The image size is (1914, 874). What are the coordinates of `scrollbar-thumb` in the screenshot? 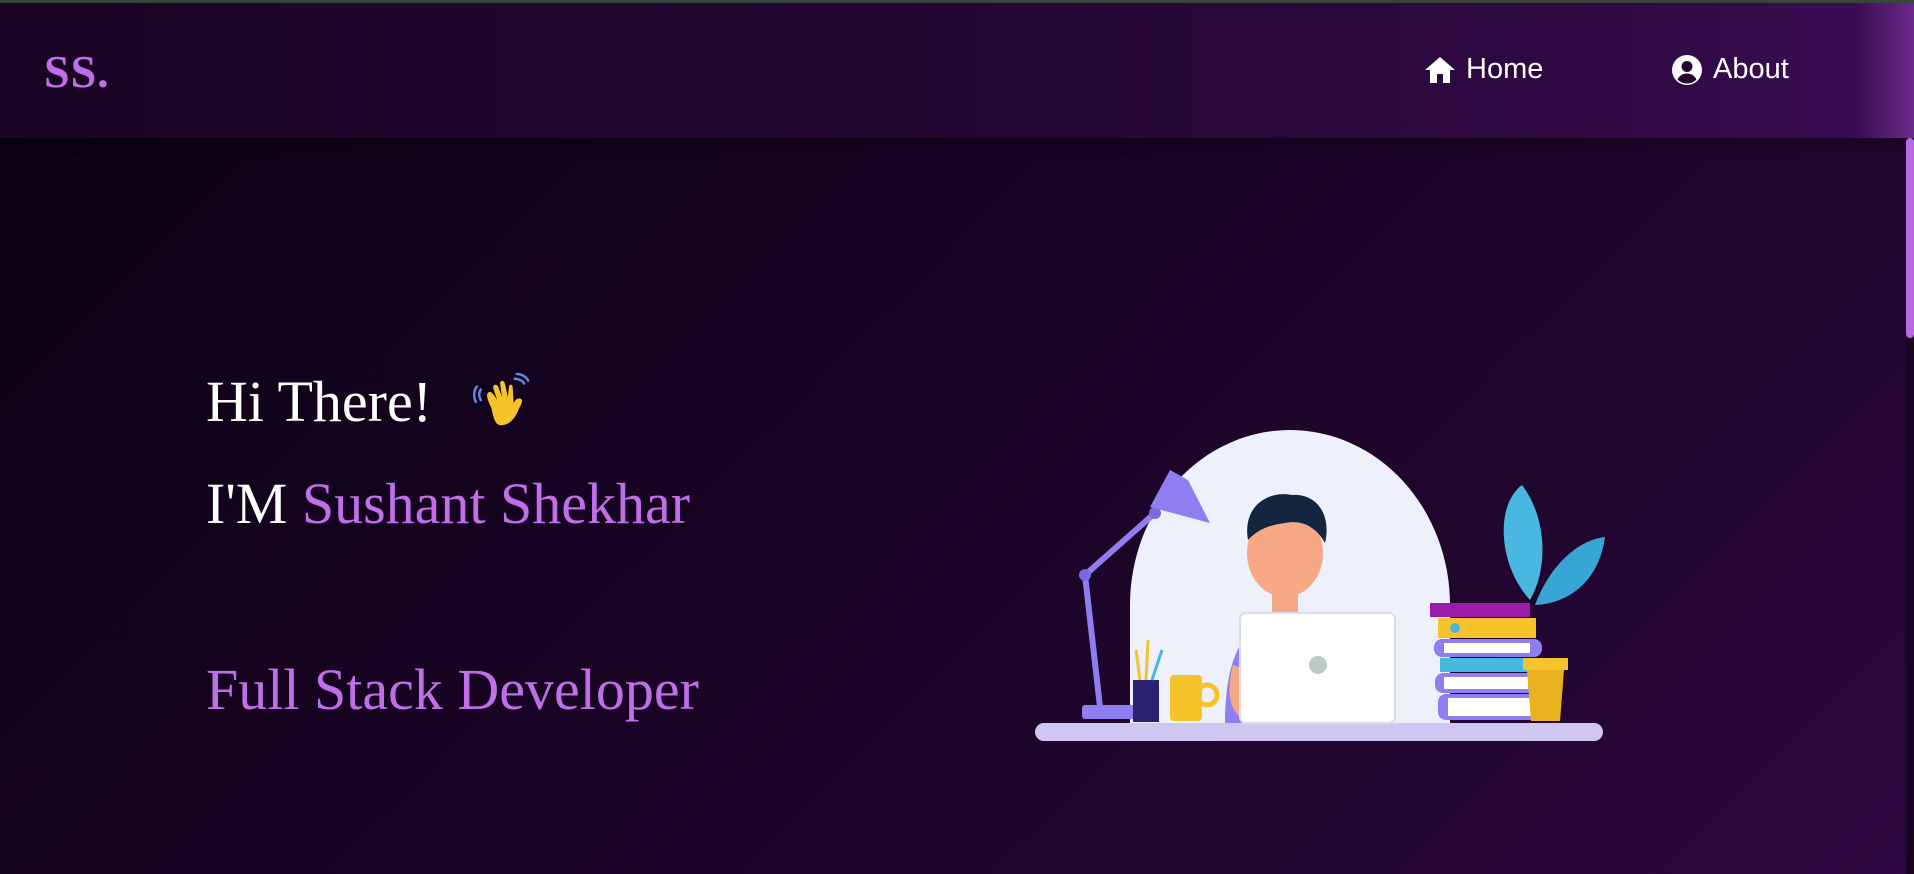 It's located at (1910, 238).